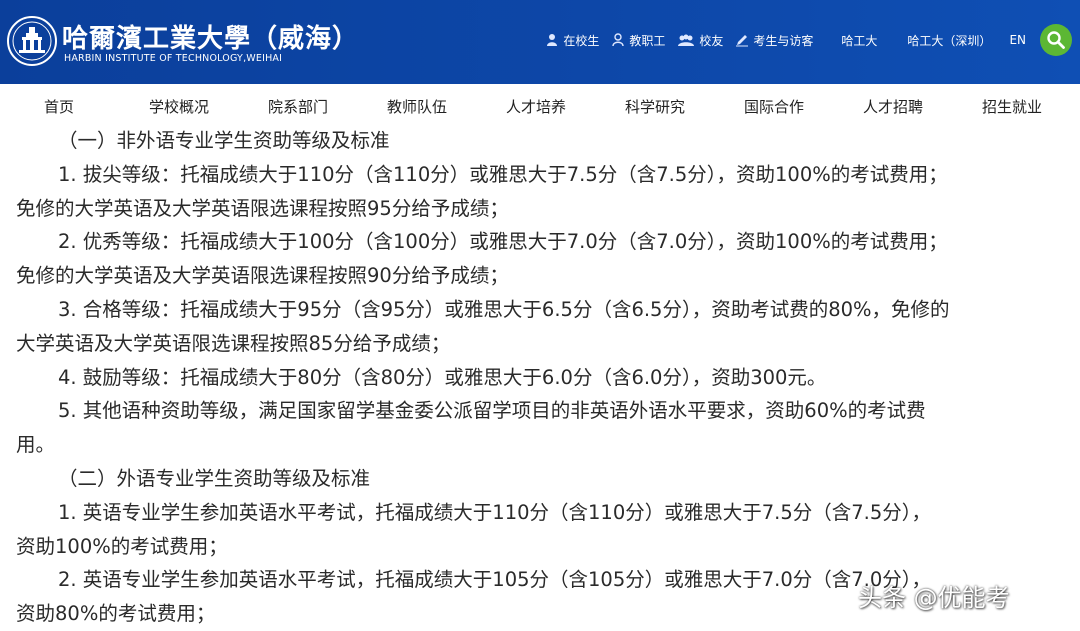 The height and width of the screenshot is (631, 1080). Describe the element at coordinates (1012, 106) in the screenshot. I see `nav-item-admissions: 招生就业` at that location.